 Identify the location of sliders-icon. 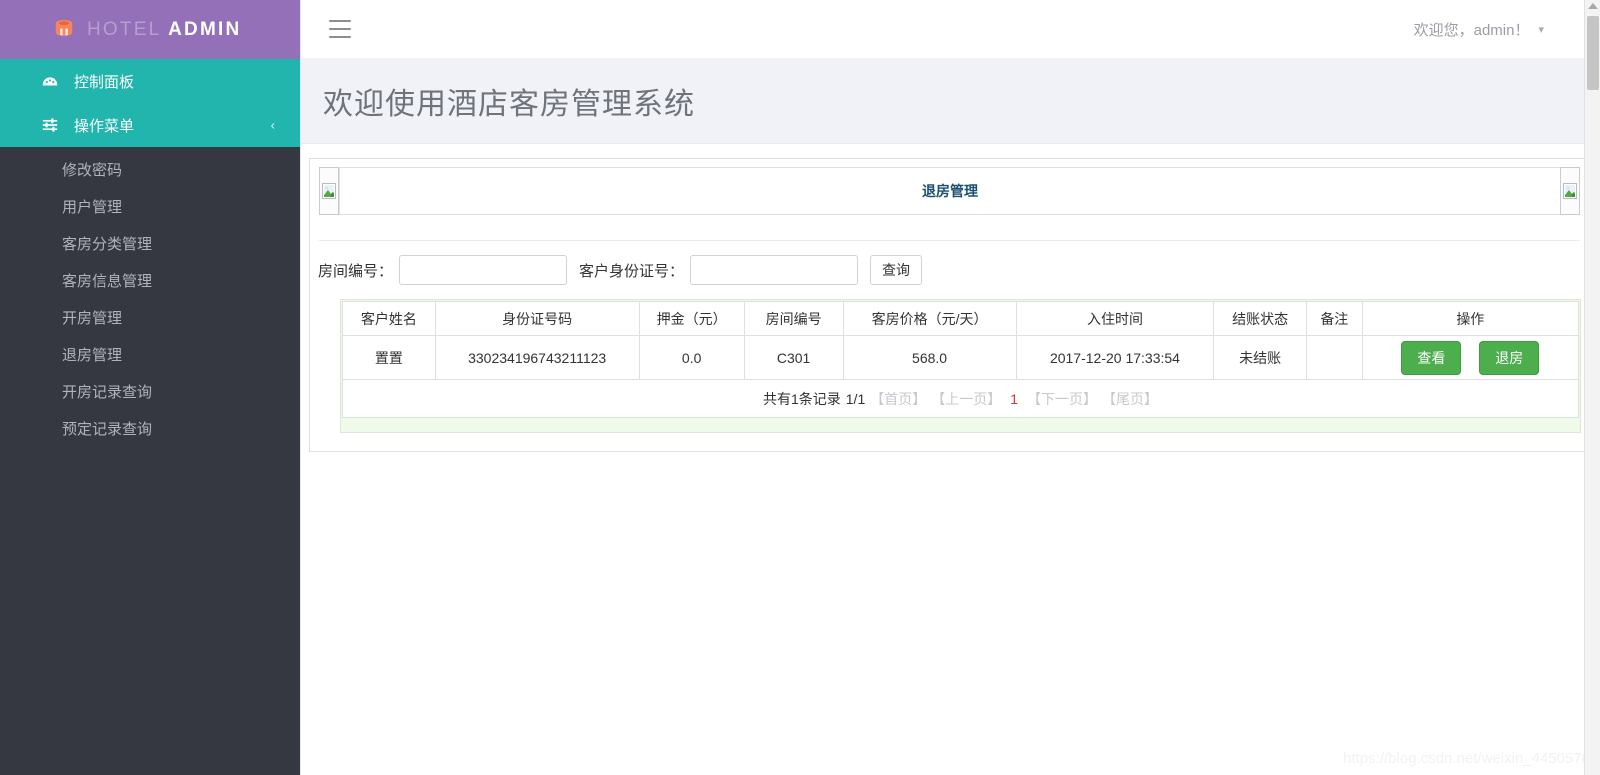
(50, 125).